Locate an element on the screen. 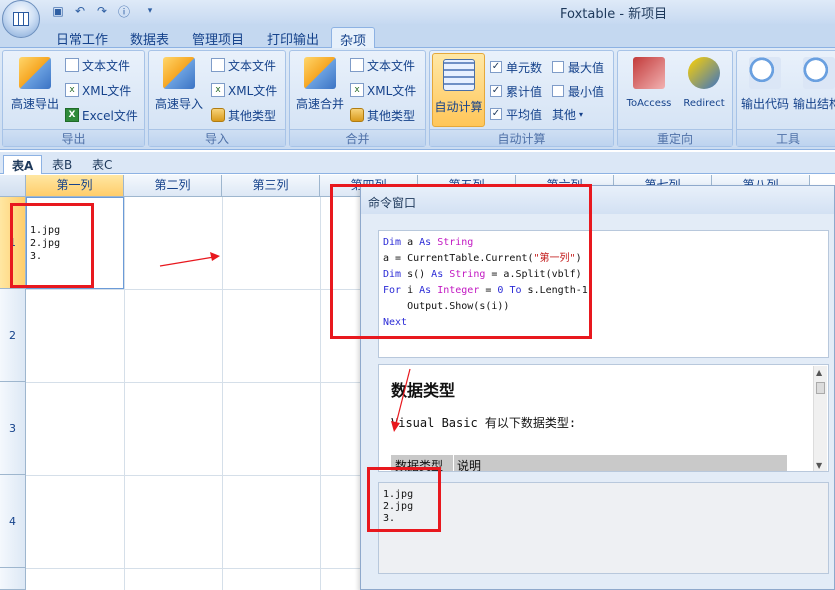 This screenshot has width=835, height=590. other-dropdown: 其他 ▾ is located at coordinates (567, 114).